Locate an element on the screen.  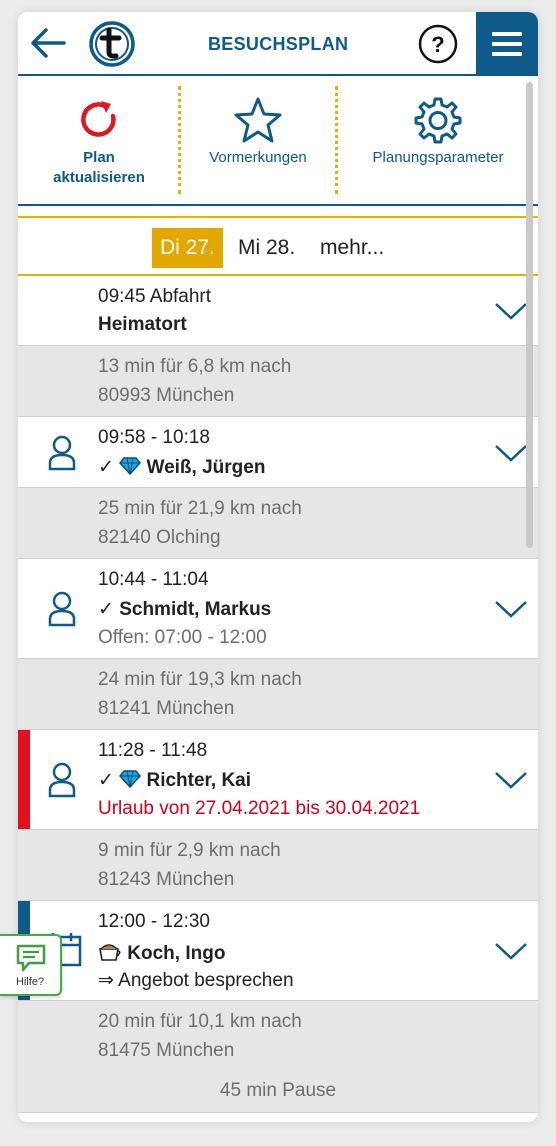
app-header: BESUCHSPLAN ? is located at coordinates (278, 44).